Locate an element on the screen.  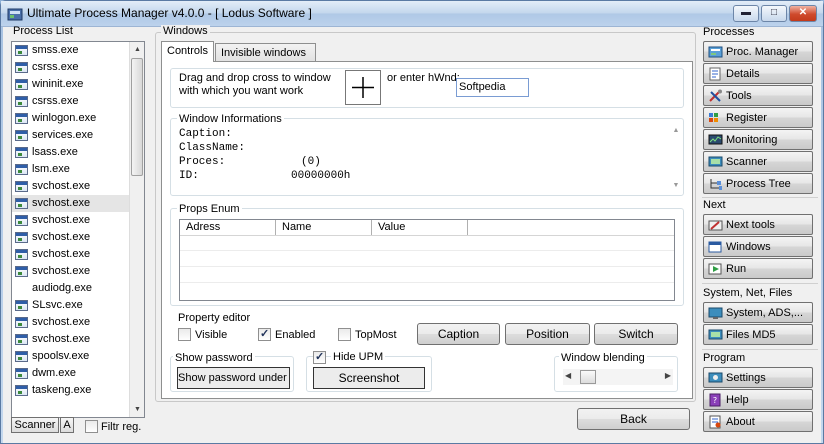
scroll-up-icon: ▲ is located at coordinates (137, 49).